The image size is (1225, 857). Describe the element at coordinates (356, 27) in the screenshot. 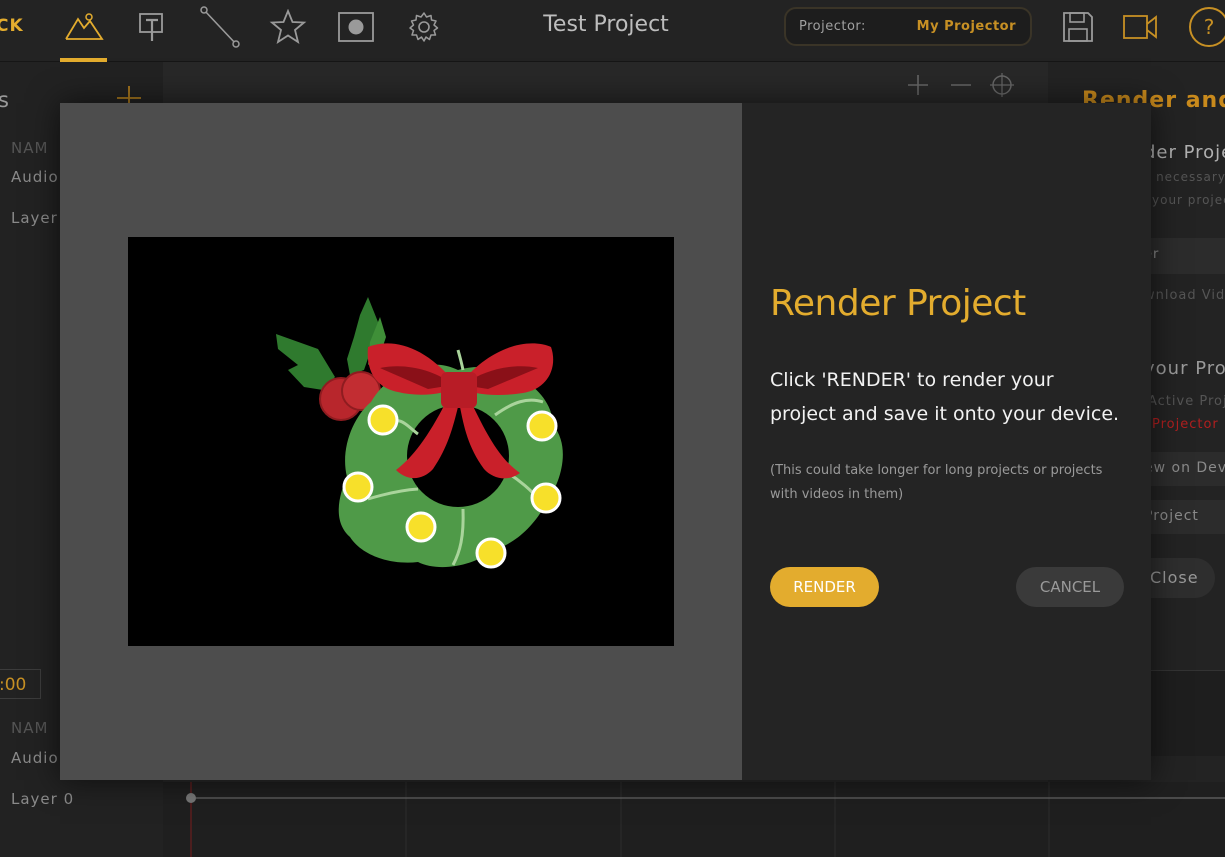

I see `mask-icon` at that location.